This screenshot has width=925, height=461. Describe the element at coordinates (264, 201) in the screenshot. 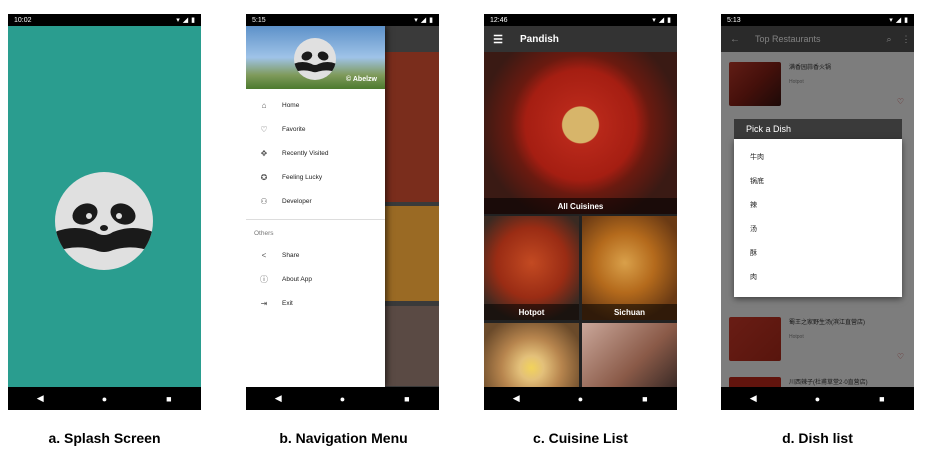

I see `people-icon: ⚇` at that location.